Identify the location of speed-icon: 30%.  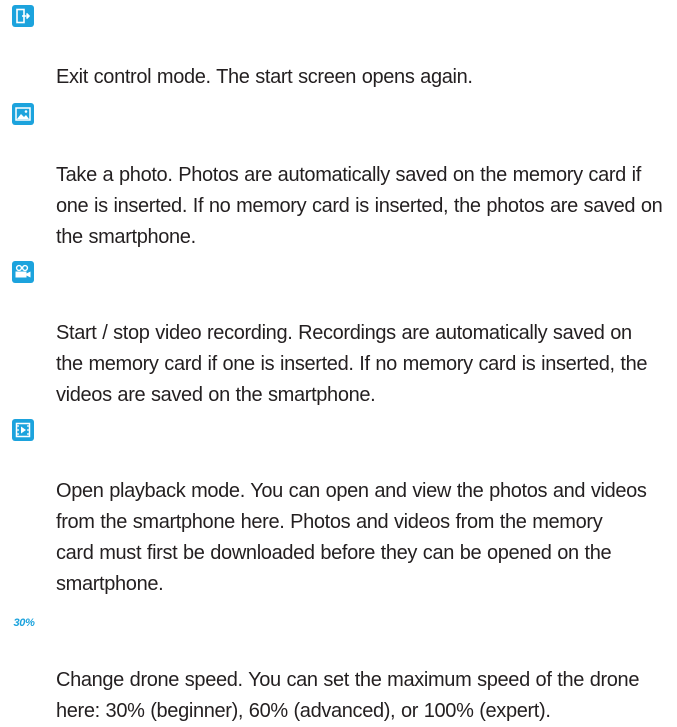
(24, 622).